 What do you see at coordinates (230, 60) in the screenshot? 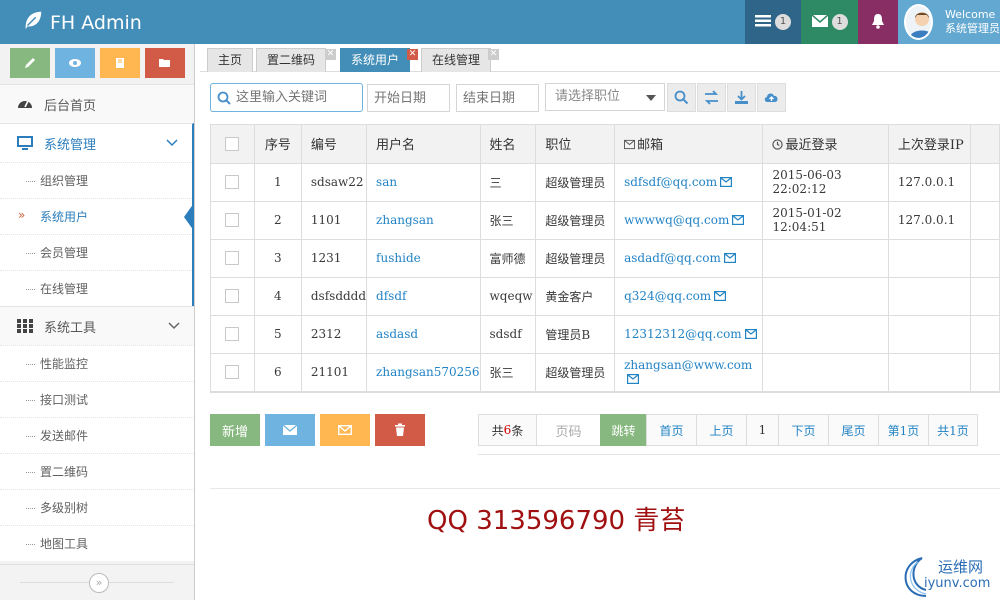
I see `tab-home: 主页` at bounding box center [230, 60].